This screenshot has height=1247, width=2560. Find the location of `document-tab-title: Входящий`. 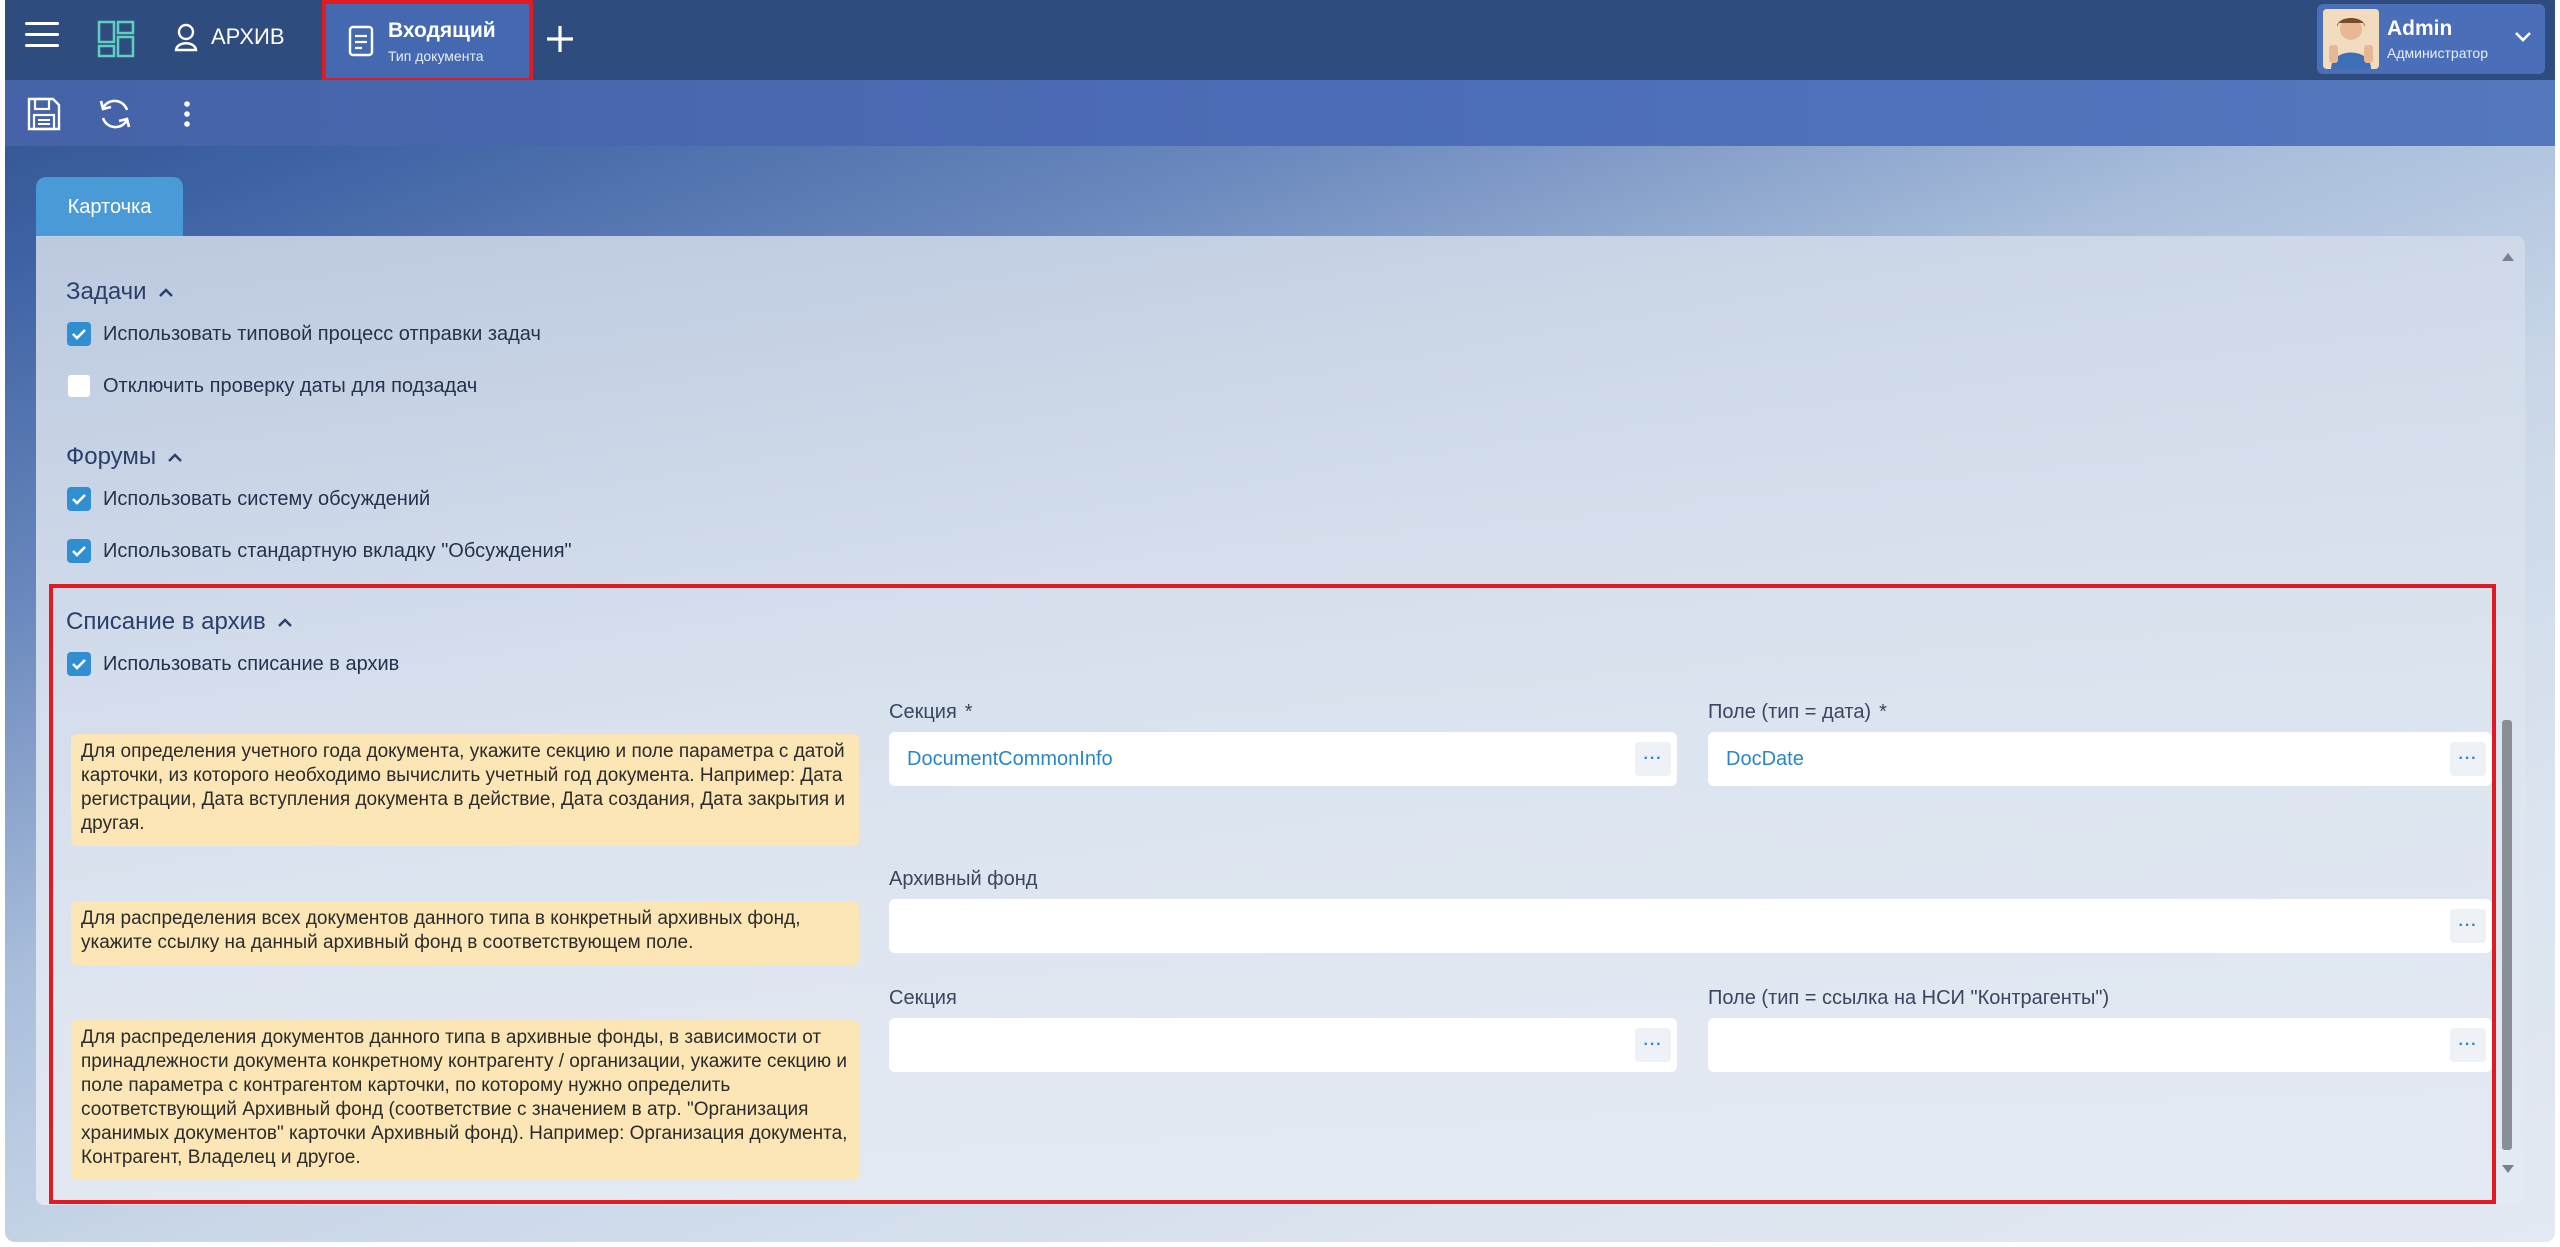

document-tab-title: Входящий is located at coordinates (442, 30).